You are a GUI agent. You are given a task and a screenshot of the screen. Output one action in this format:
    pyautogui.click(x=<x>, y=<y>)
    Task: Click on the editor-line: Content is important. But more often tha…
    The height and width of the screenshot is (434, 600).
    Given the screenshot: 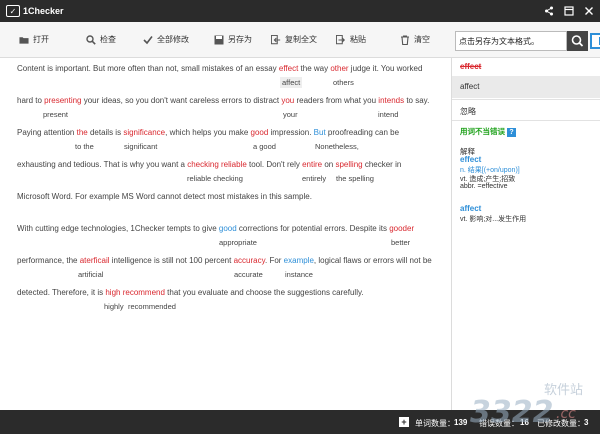 What is the action you would take?
    pyautogui.click(x=219, y=68)
    